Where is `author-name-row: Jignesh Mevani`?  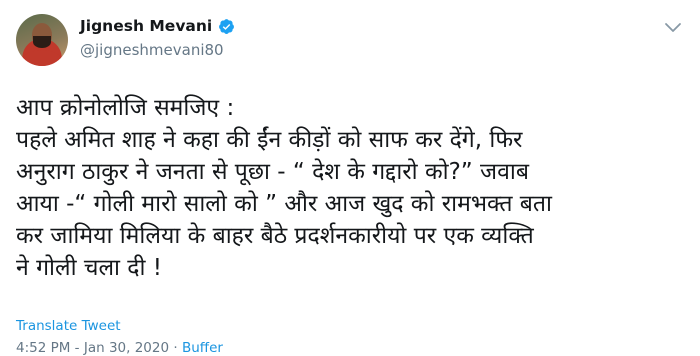 author-name-row: Jignesh Mevani is located at coordinates (157, 26).